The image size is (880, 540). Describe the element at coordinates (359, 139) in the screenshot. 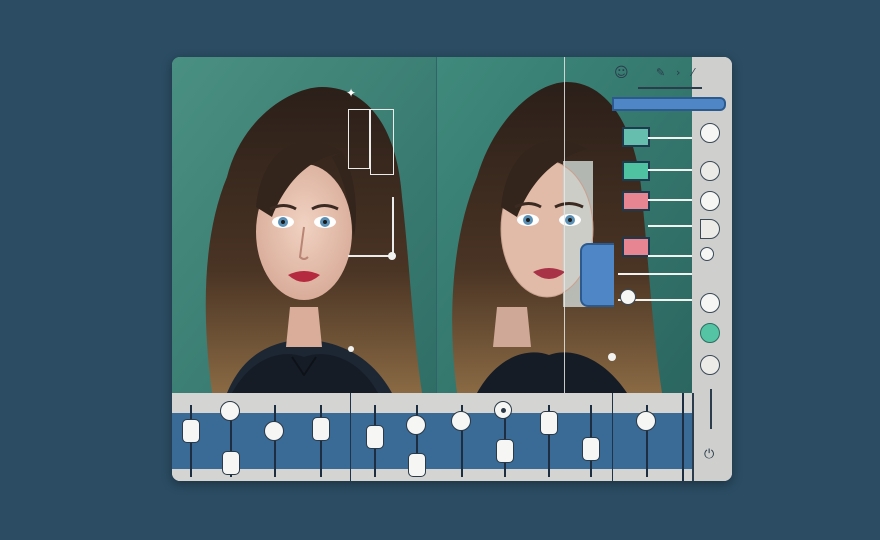

I see `crop-guide-box` at that location.